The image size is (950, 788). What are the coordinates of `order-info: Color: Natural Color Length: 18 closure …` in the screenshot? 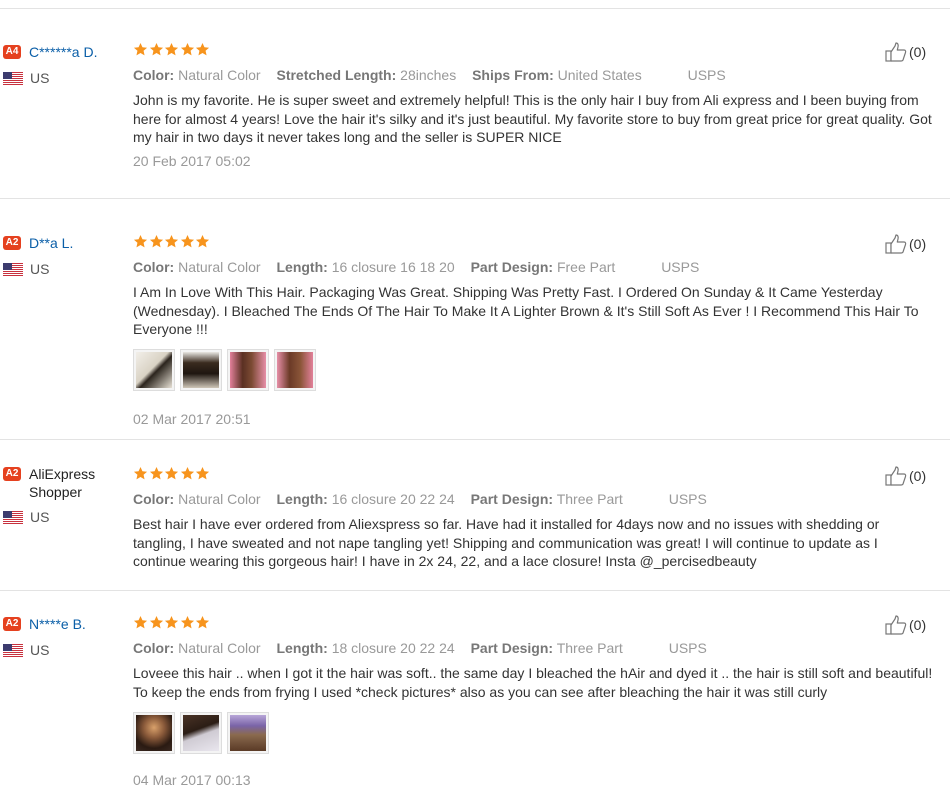 It's located at (533, 648).